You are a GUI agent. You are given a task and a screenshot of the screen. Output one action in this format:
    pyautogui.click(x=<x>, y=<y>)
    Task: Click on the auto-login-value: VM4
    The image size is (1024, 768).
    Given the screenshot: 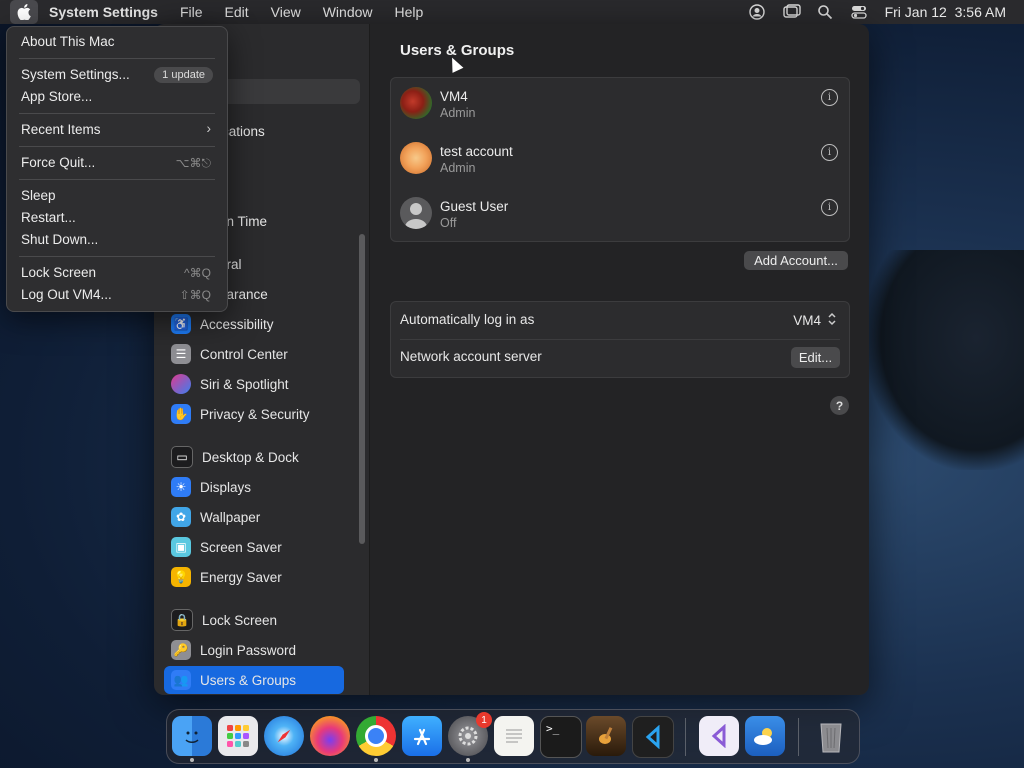 What is the action you would take?
    pyautogui.click(x=807, y=320)
    